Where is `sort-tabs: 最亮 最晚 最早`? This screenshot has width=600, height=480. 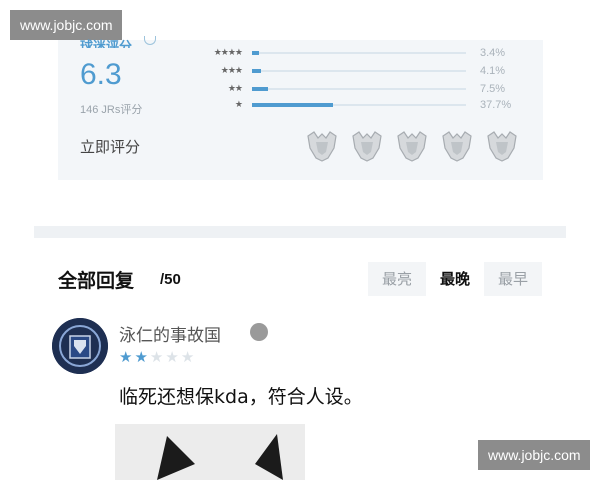
sort-tabs: 最亮 最晚 最早 is located at coordinates (455, 279).